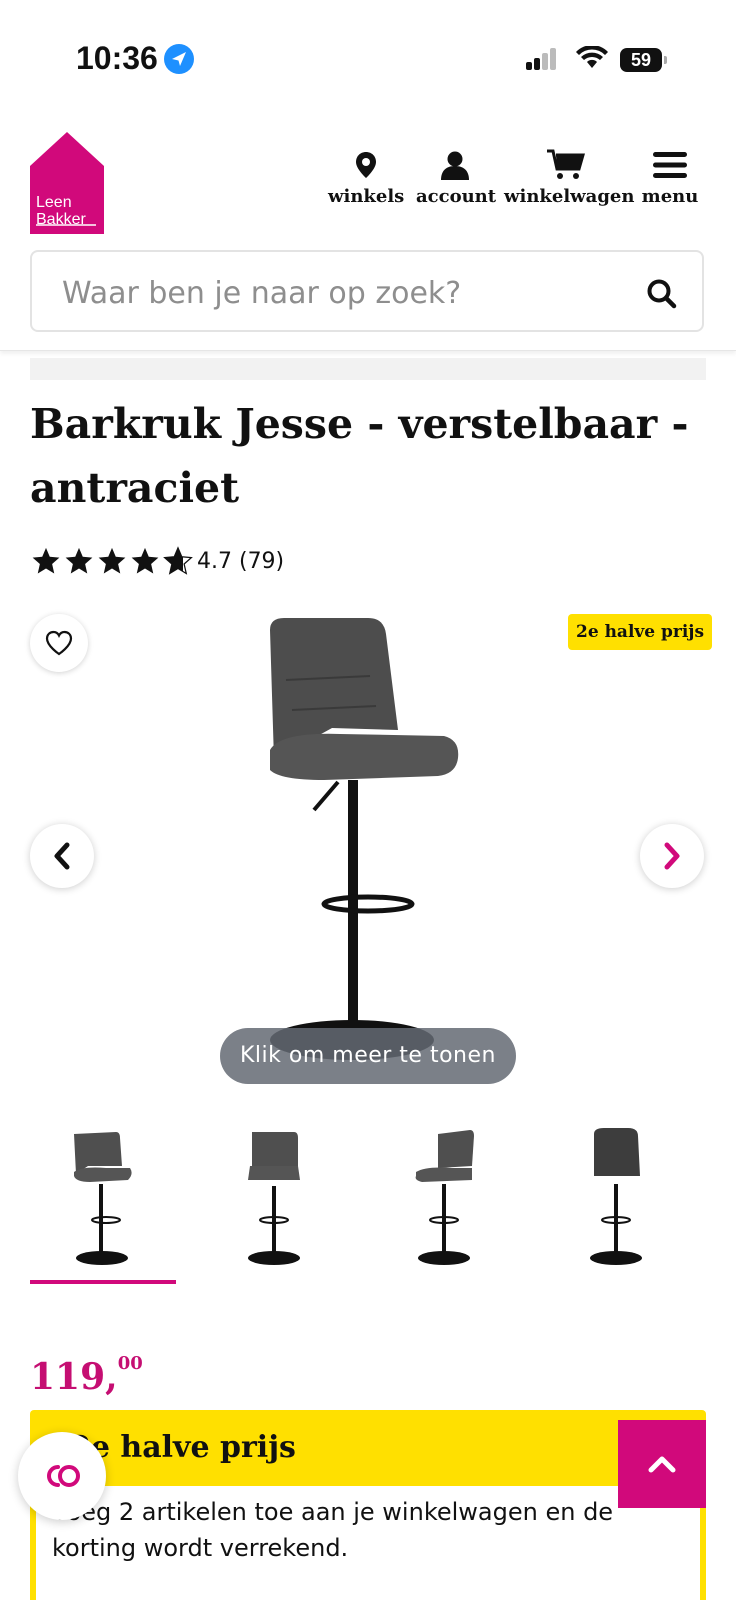 This screenshot has height=1600, width=736. I want to click on chat-logo-icon, so click(63, 1476).